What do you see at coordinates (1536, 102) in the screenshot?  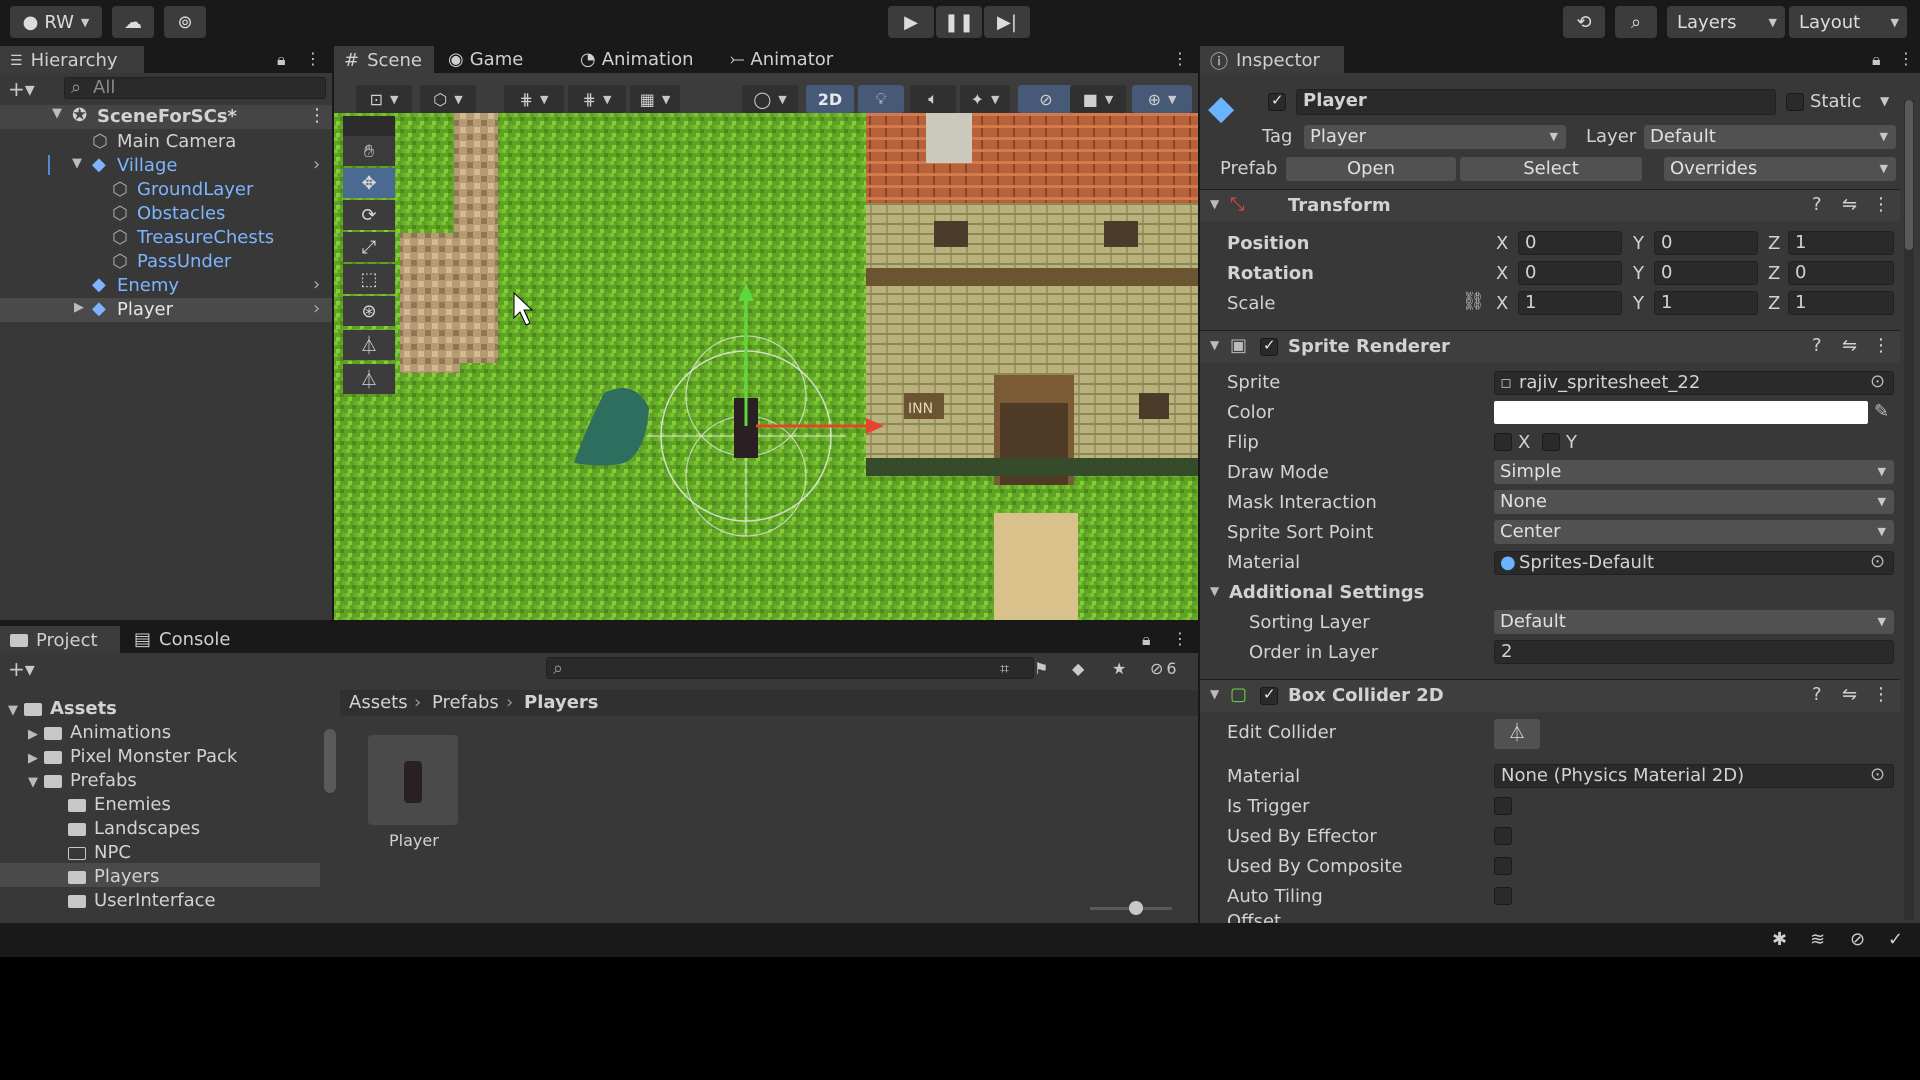 I see `object-name-input: Player` at bounding box center [1536, 102].